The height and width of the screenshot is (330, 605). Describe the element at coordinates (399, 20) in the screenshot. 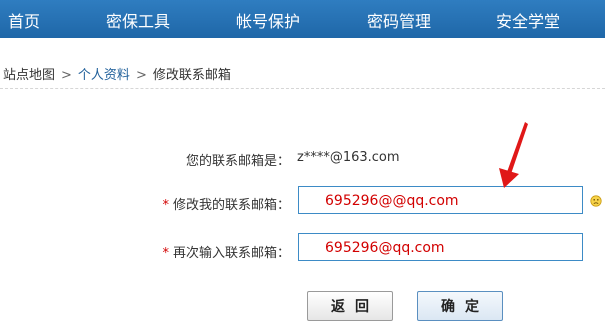

I see `nav-password-management: 密码管理` at that location.